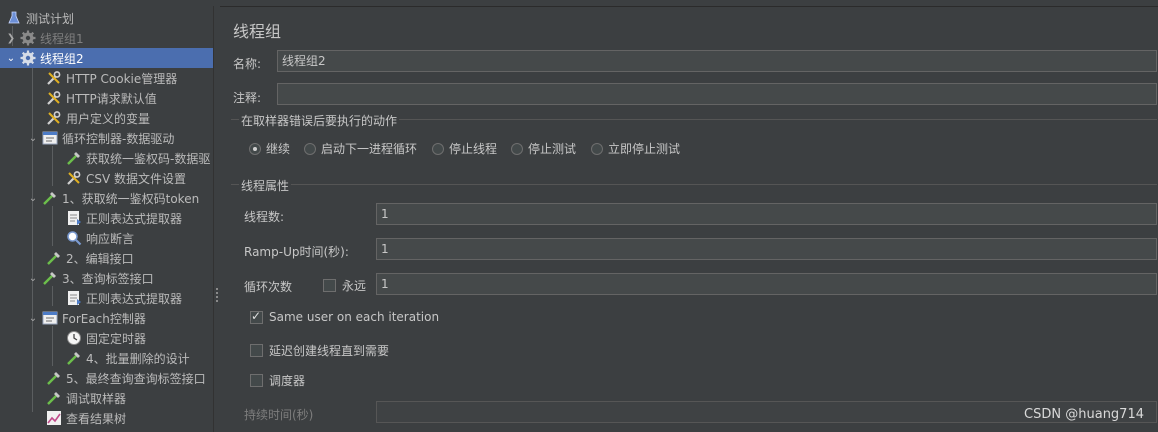  What do you see at coordinates (296, 252) in the screenshot?
I see `rampup-label: Ramp-Up时间(秒):` at bounding box center [296, 252].